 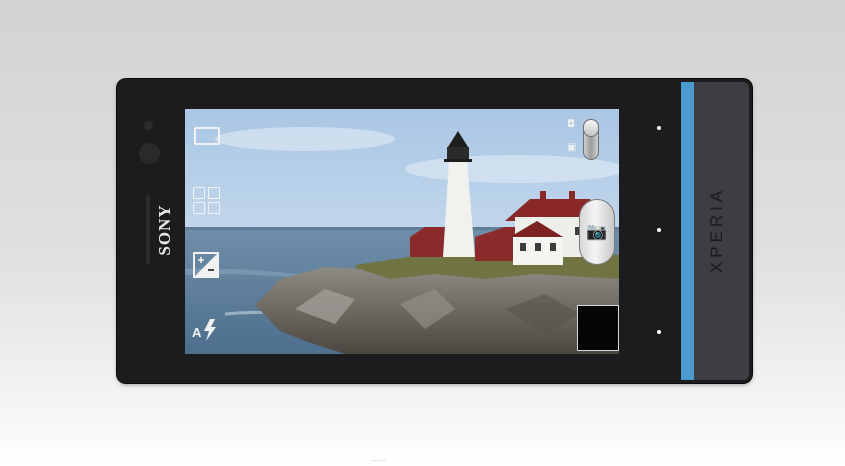 I want to click on exposure-icon, so click(x=206, y=265).